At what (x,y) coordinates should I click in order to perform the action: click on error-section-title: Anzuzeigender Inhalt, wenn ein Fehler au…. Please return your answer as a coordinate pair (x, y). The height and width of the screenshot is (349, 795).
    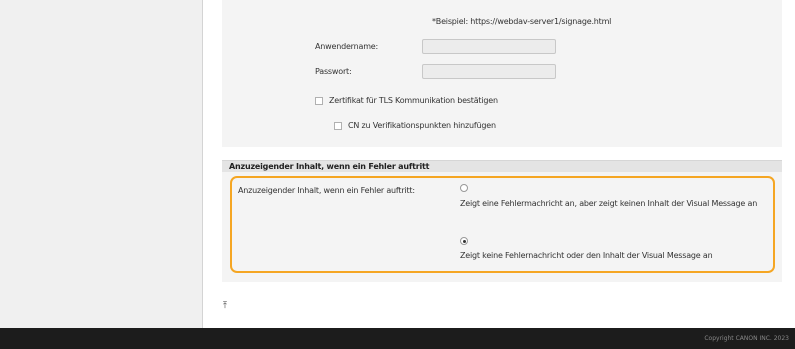
    Looking at the image, I should click on (329, 166).